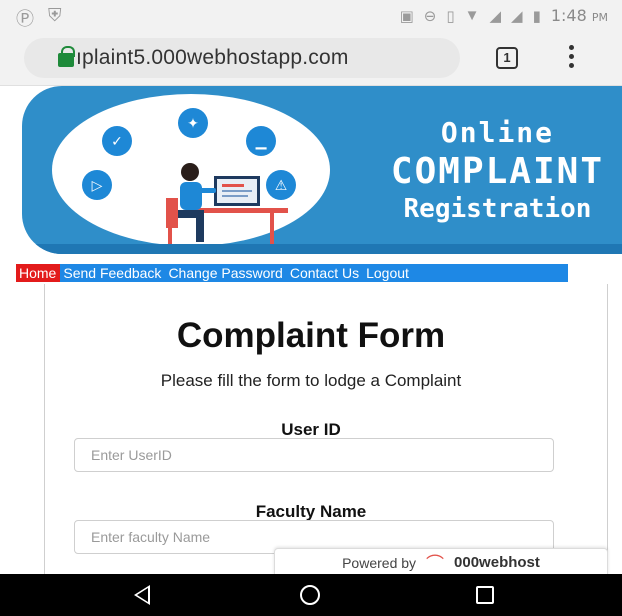 The image size is (622, 616). What do you see at coordinates (311, 335) in the screenshot?
I see `form-title: Complaint Form` at bounding box center [311, 335].